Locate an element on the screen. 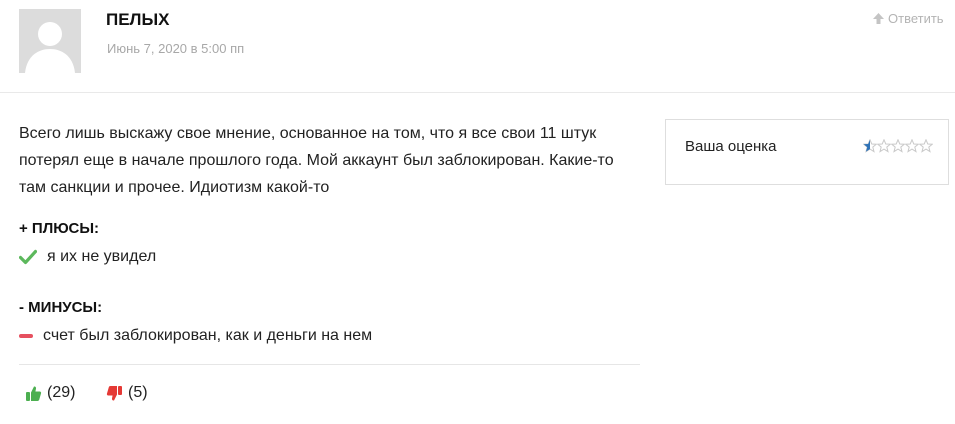  cons-heading: - МИНУСЫ: is located at coordinates (61, 307).